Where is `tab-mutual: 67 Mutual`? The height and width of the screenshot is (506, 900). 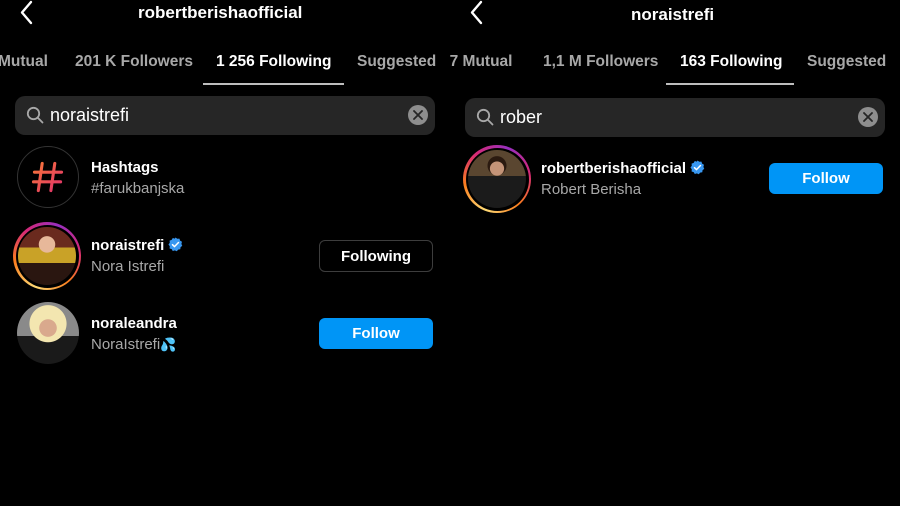 tab-mutual: 67 Mutual is located at coordinates (481, 62).